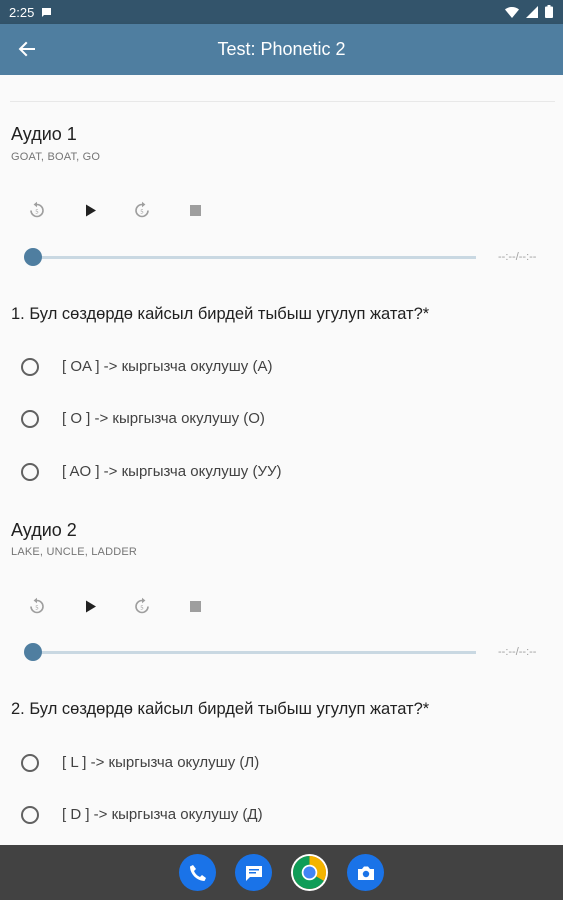 The height and width of the screenshot is (900, 563). I want to click on phone-icon, so click(197, 872).